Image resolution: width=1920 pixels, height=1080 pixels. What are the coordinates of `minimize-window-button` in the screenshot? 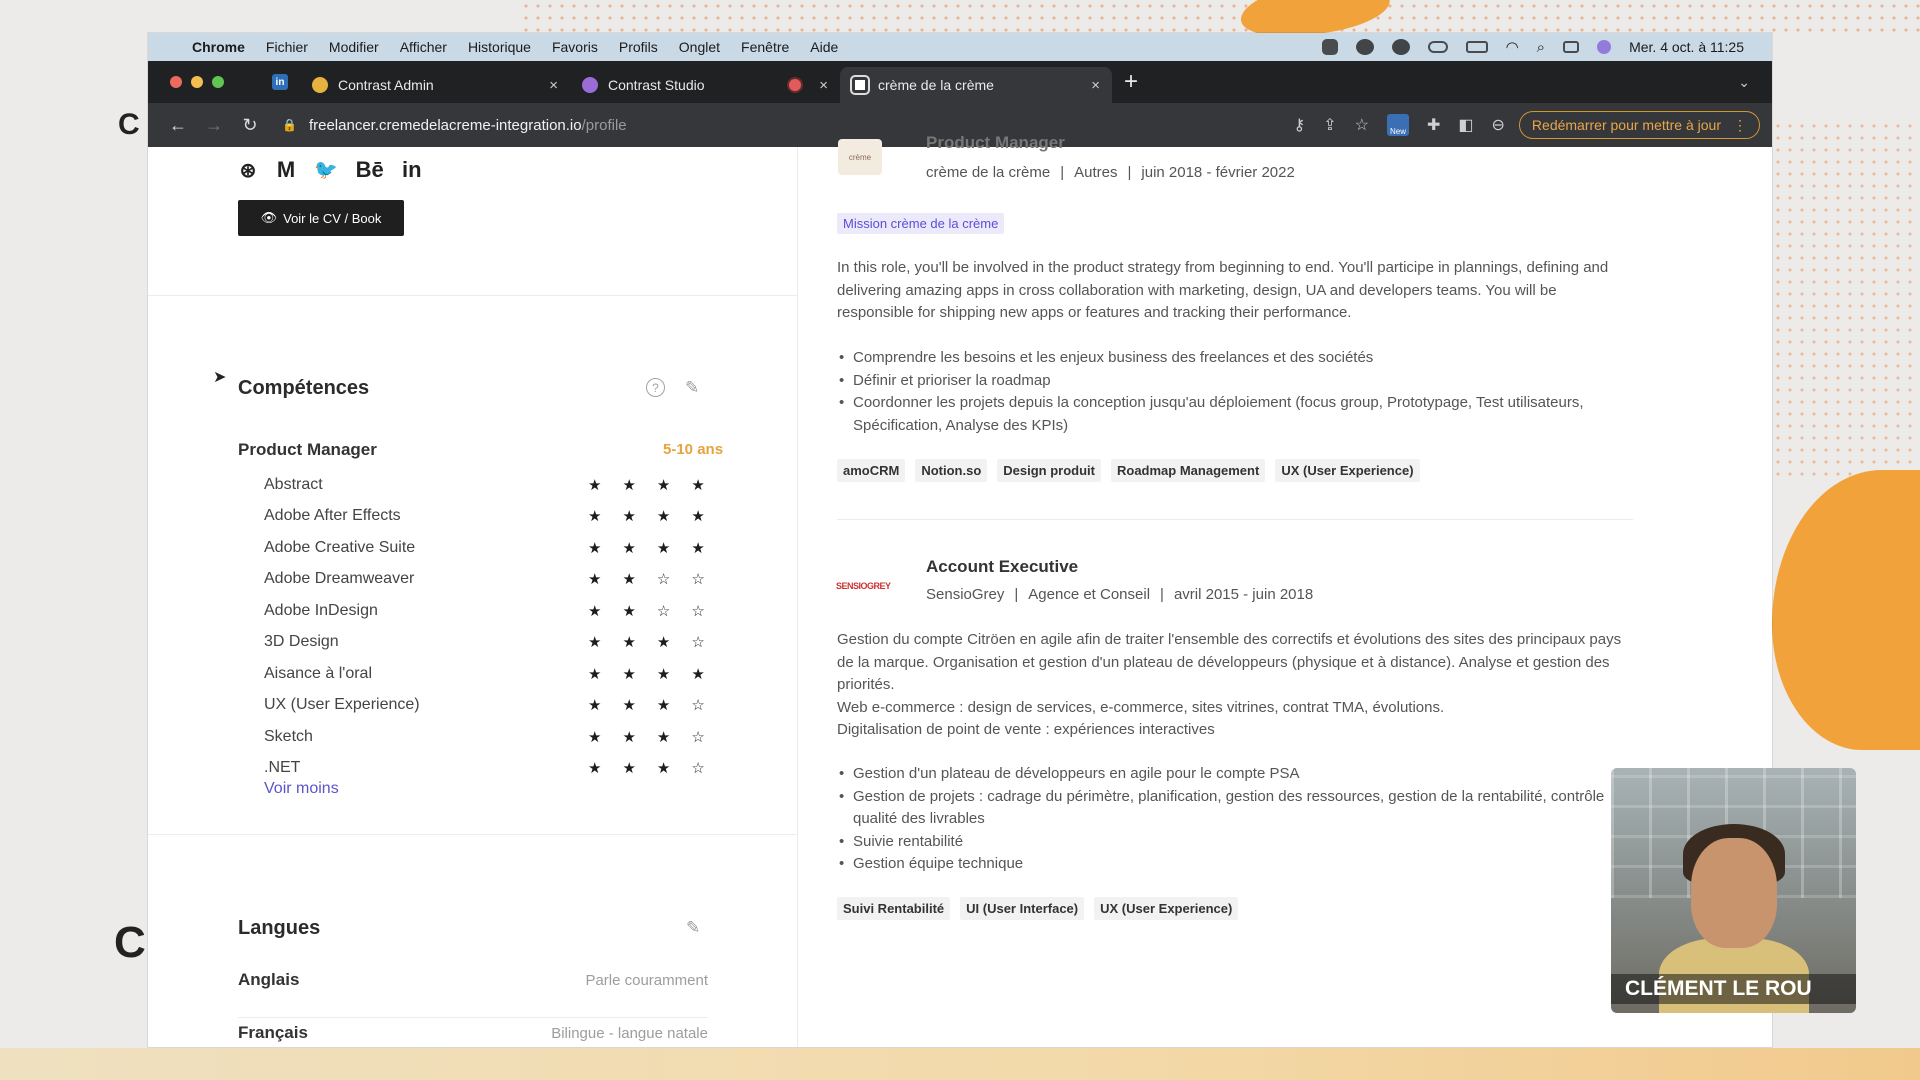 It's located at (197, 82).